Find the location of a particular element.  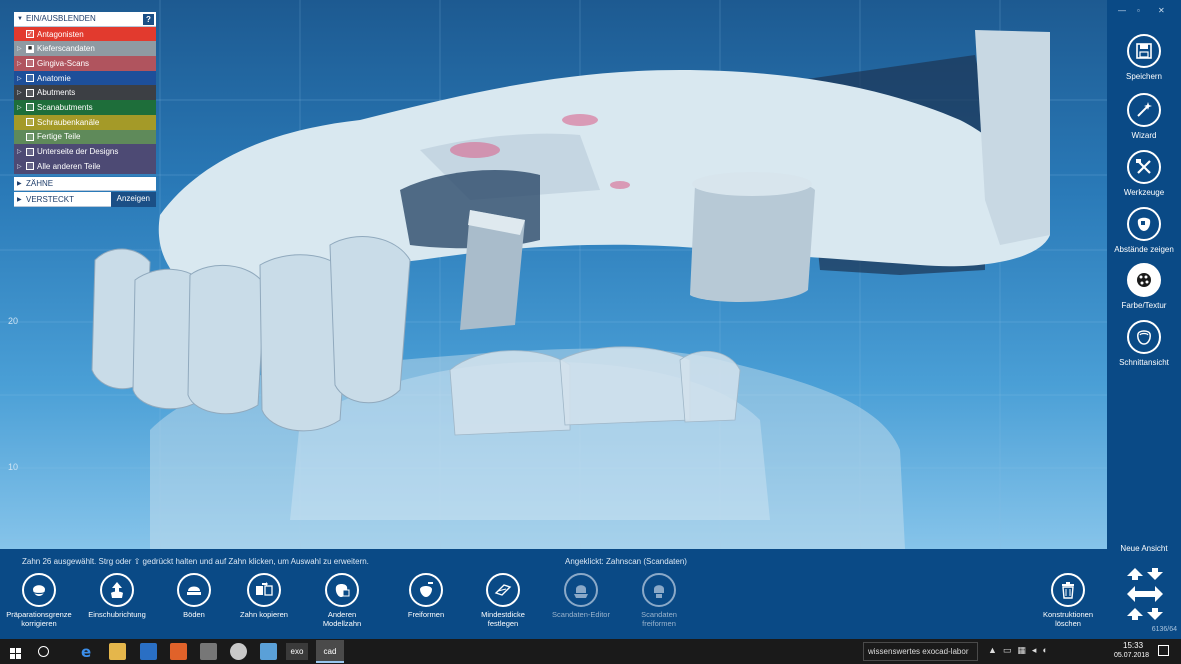

tree-item-label: Fertige Teile is located at coordinates (59, 137).